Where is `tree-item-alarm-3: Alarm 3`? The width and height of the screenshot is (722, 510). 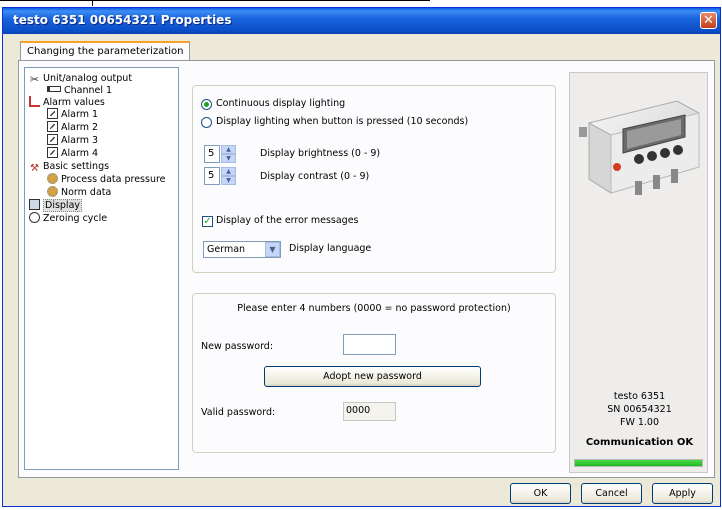 tree-item-alarm-3: Alarm 3 is located at coordinates (72, 140).